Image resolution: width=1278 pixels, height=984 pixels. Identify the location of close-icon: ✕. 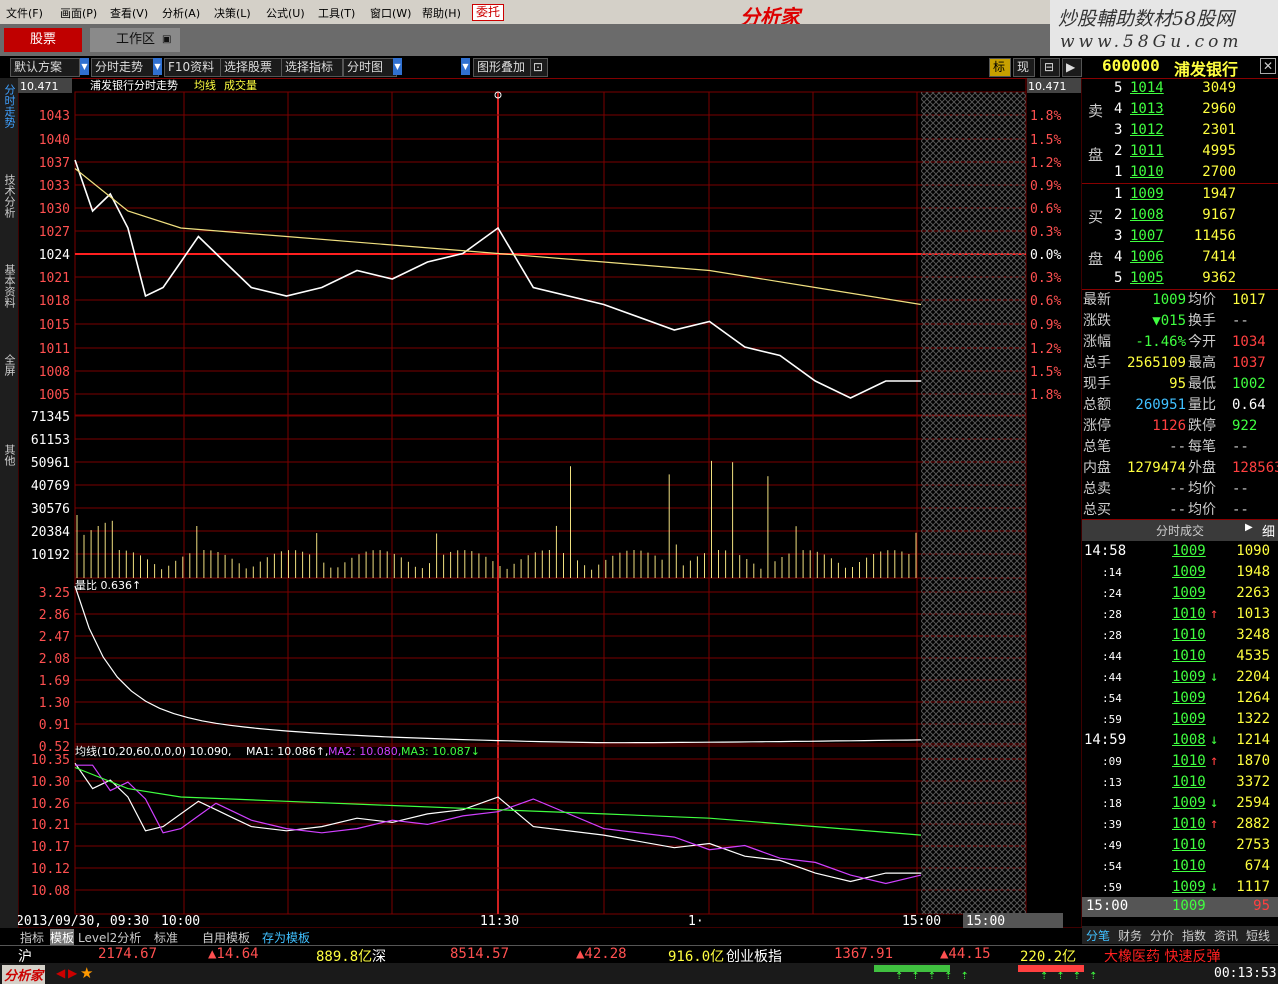
(1268, 66).